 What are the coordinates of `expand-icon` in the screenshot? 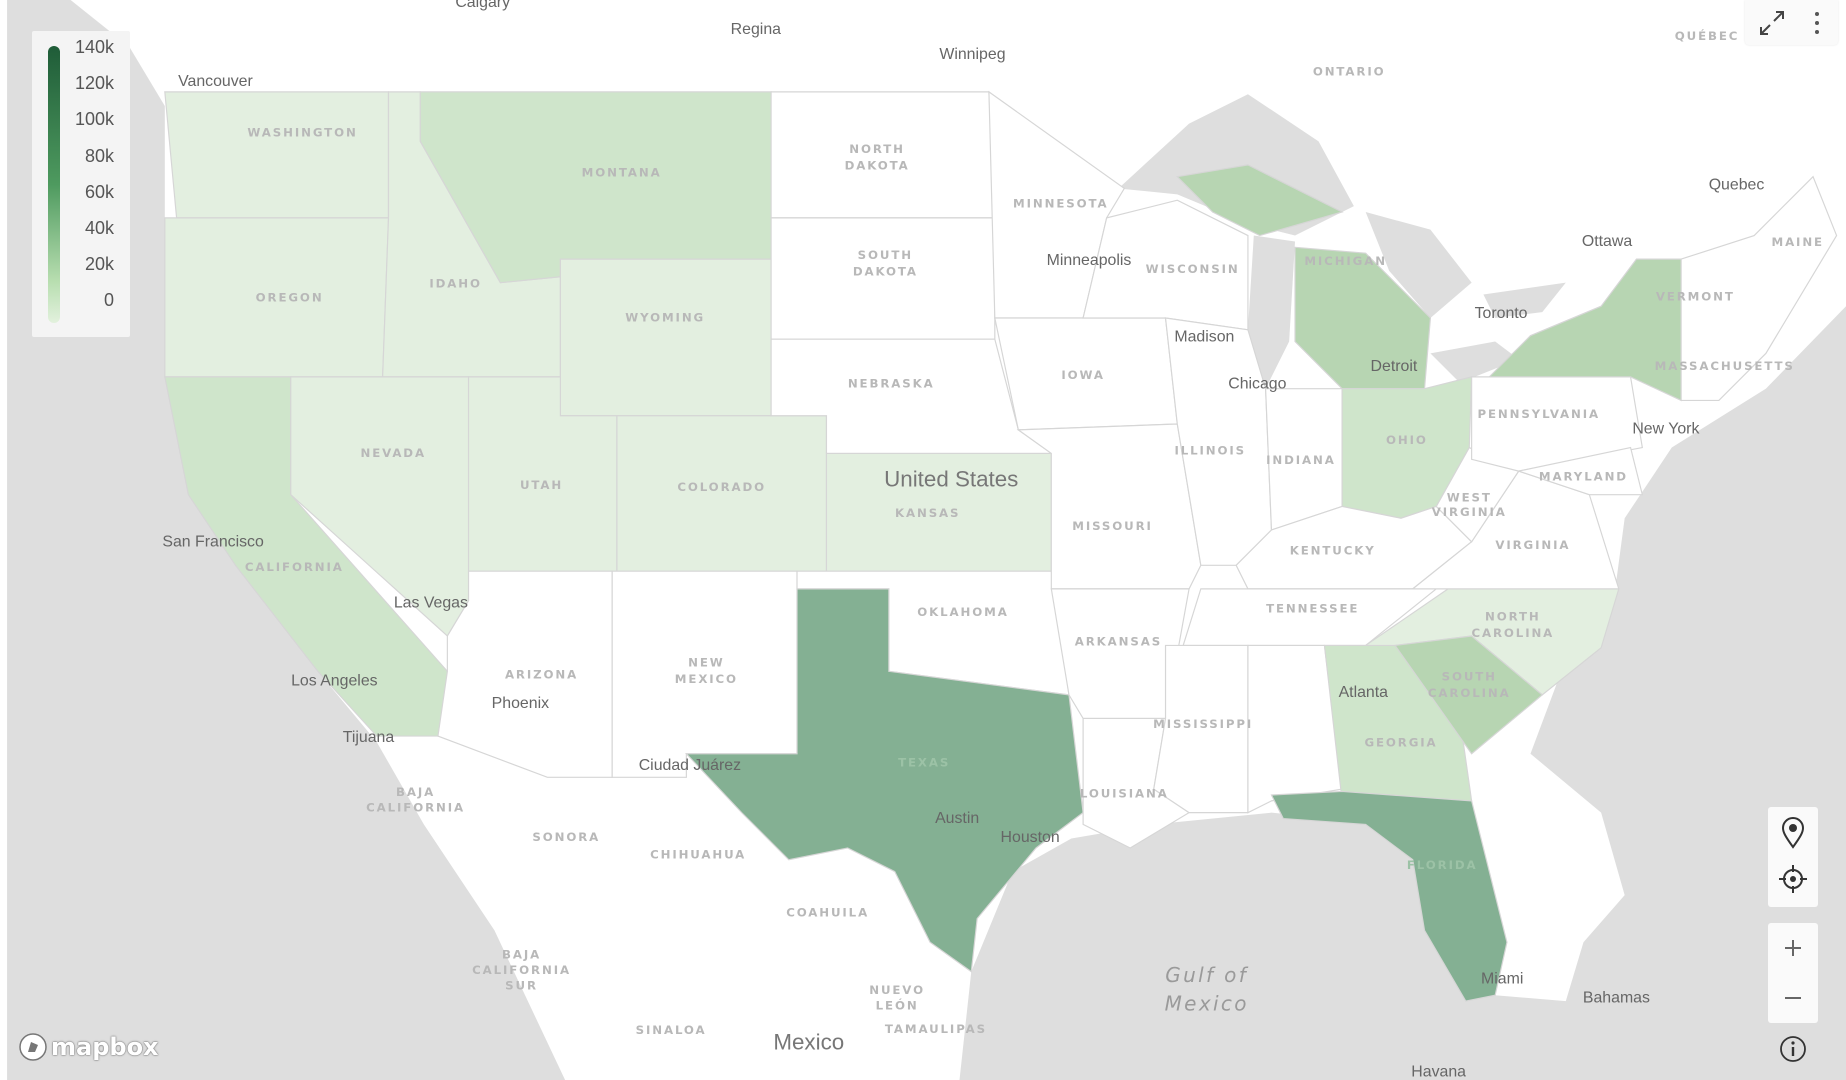 It's located at (1772, 23).